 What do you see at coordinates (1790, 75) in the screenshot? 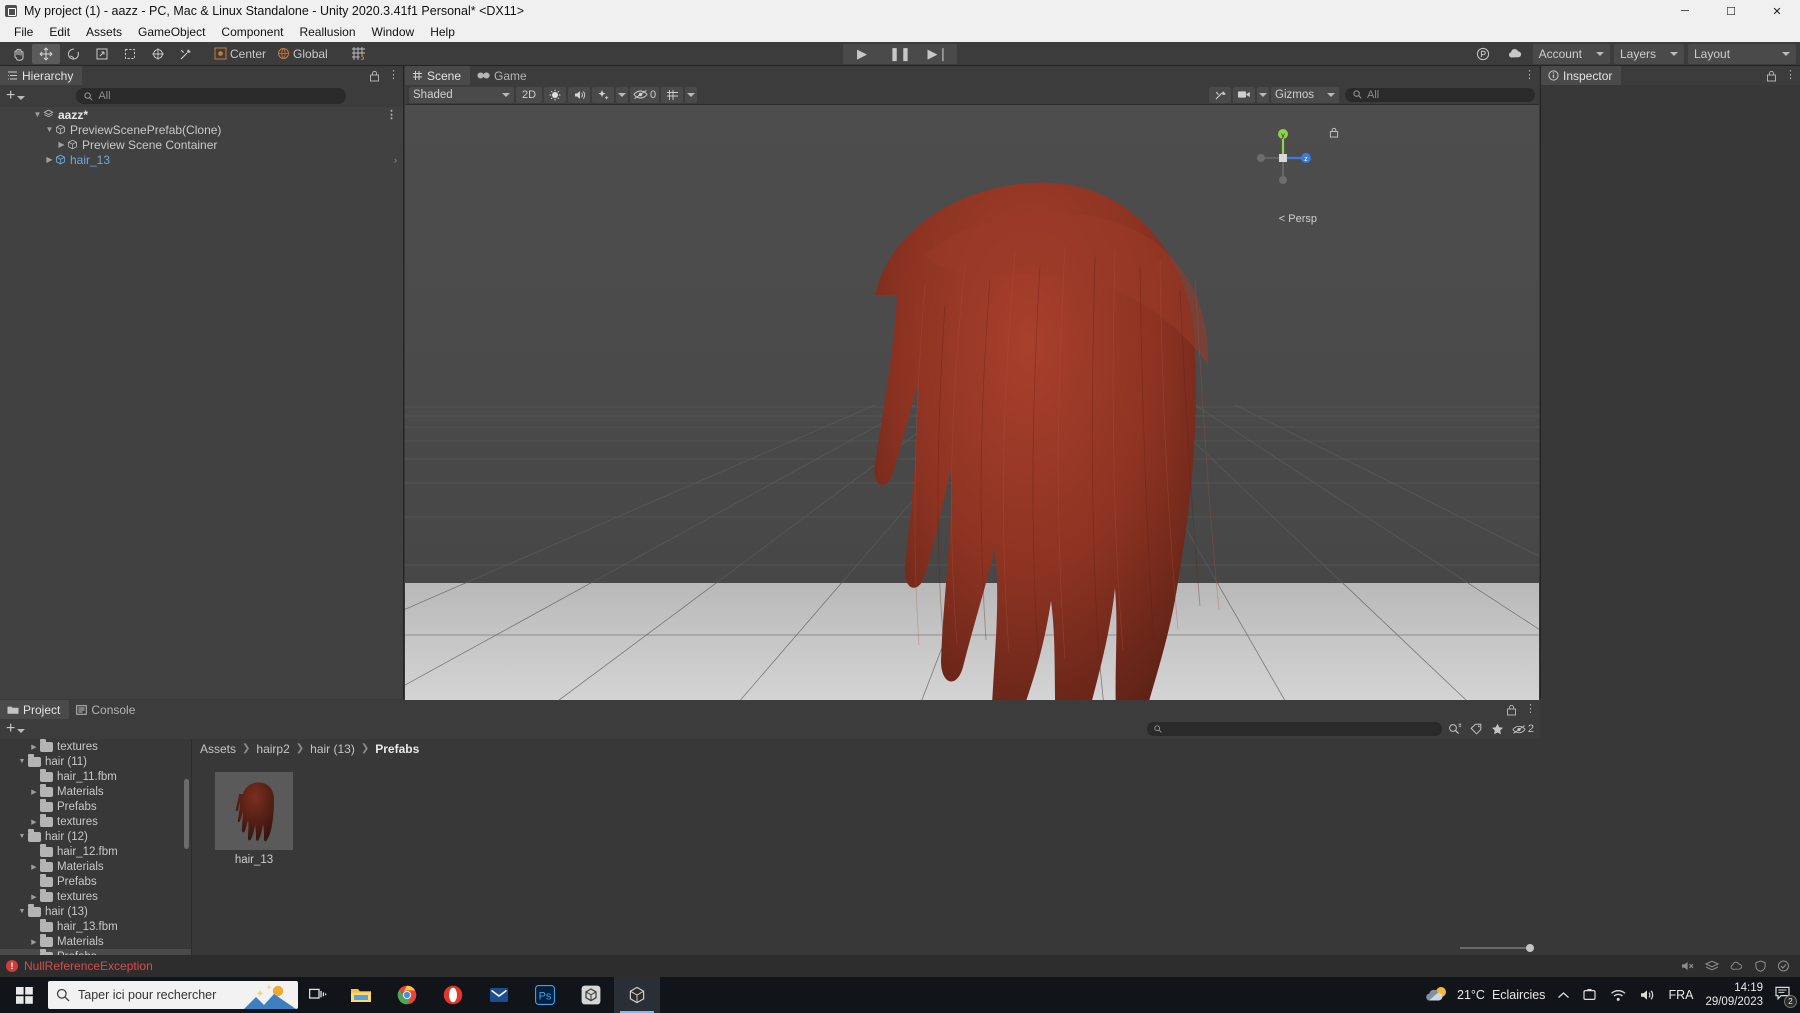
I see `inspector-menu-icon: ⋮` at bounding box center [1790, 75].